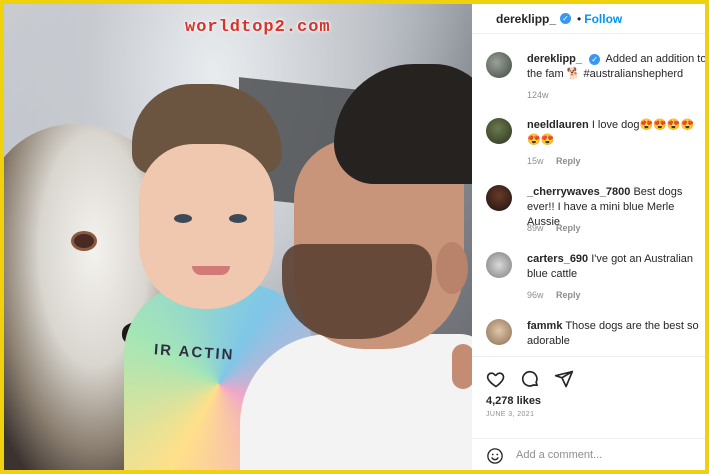 The height and width of the screenshot is (474, 709). I want to click on comment-username: neeldlauren, so click(558, 125).